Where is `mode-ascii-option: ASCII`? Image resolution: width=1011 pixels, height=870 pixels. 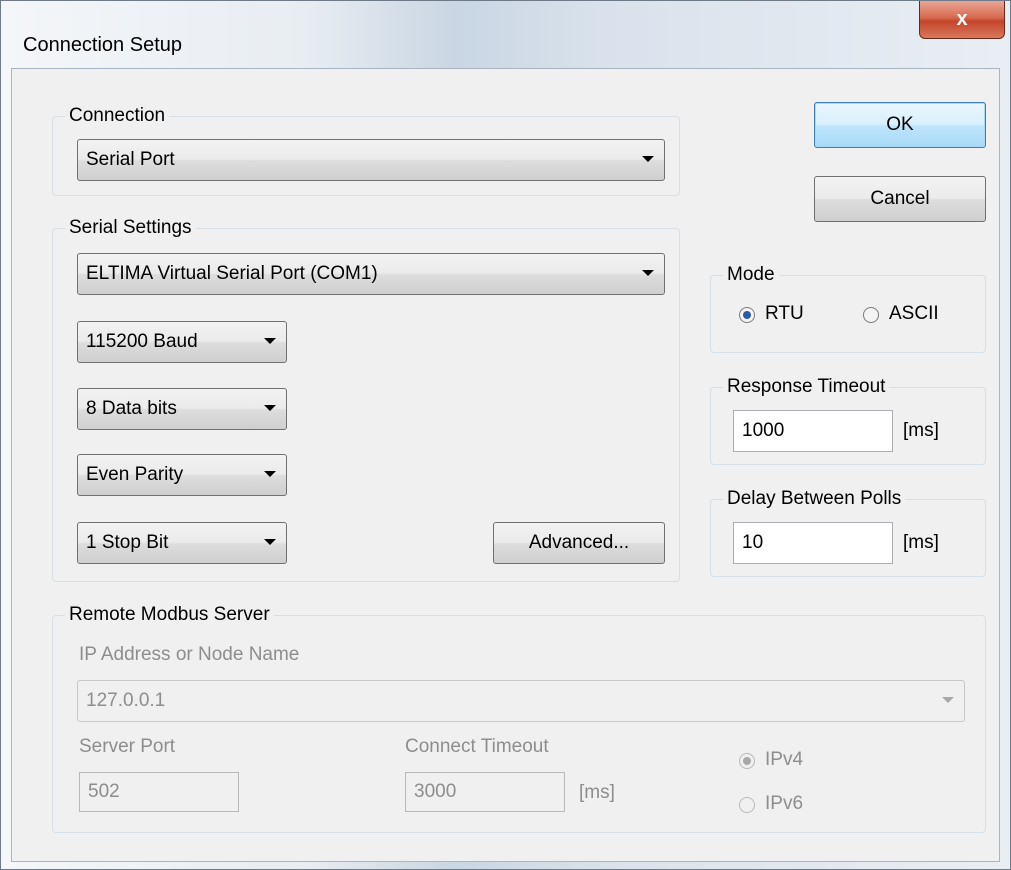 mode-ascii-option: ASCII is located at coordinates (918, 315).